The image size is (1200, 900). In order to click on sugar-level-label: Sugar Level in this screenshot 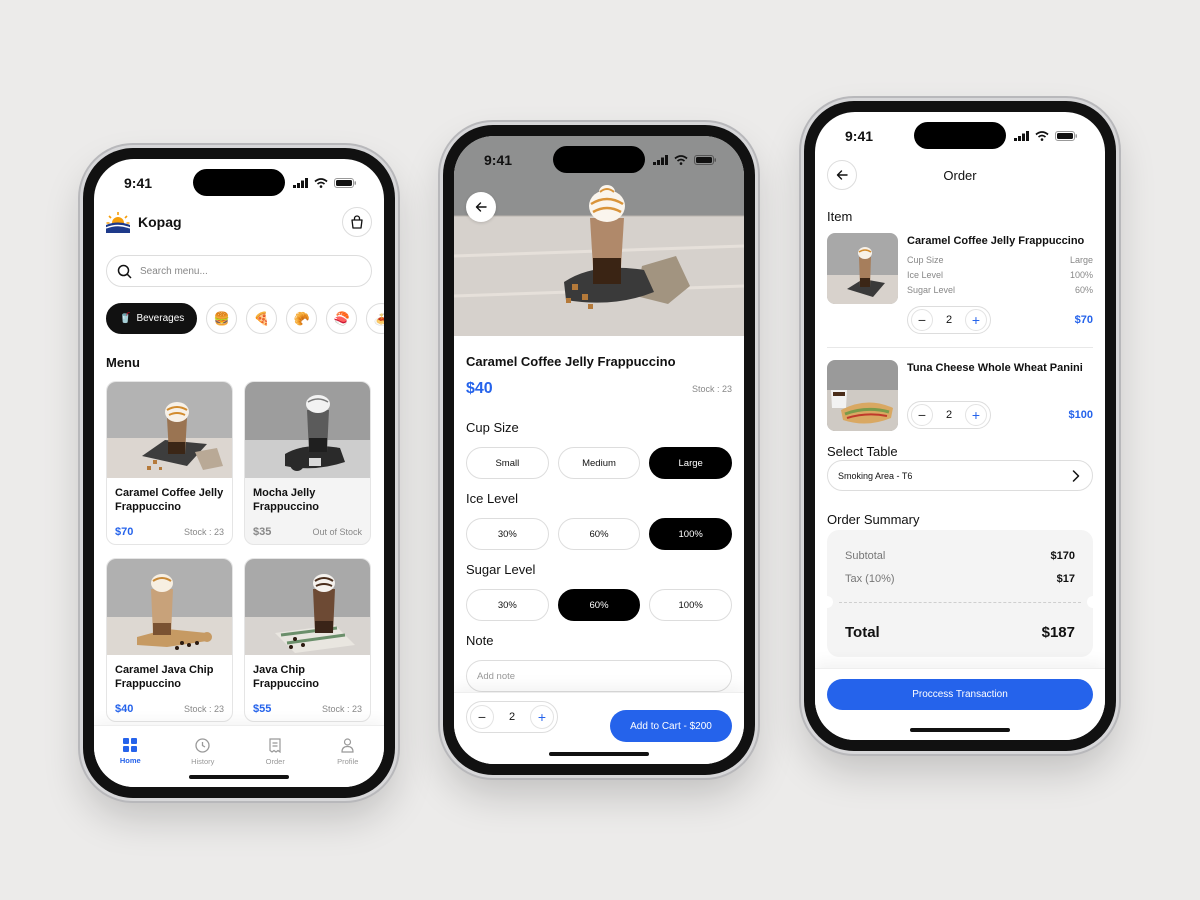, I will do `click(501, 569)`.